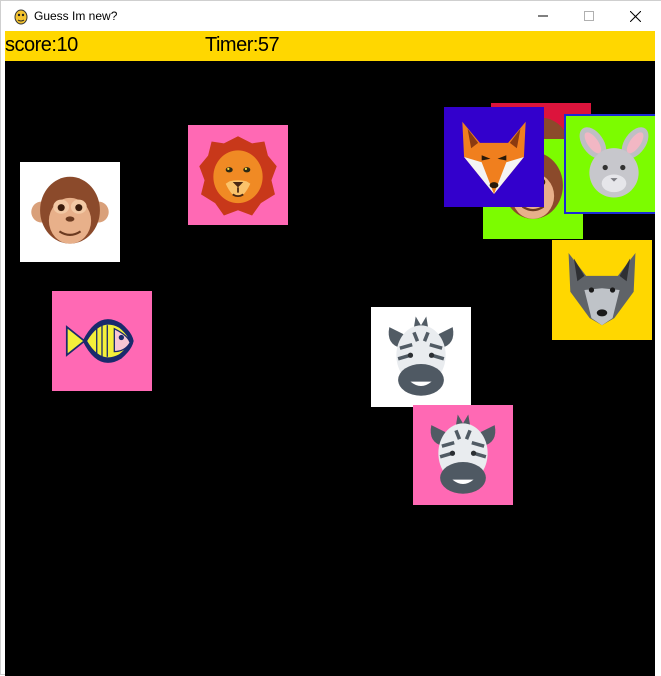 The height and width of the screenshot is (676, 661). Describe the element at coordinates (330, 46) in the screenshot. I see `hud-bar: score:10 Timer:57` at that location.